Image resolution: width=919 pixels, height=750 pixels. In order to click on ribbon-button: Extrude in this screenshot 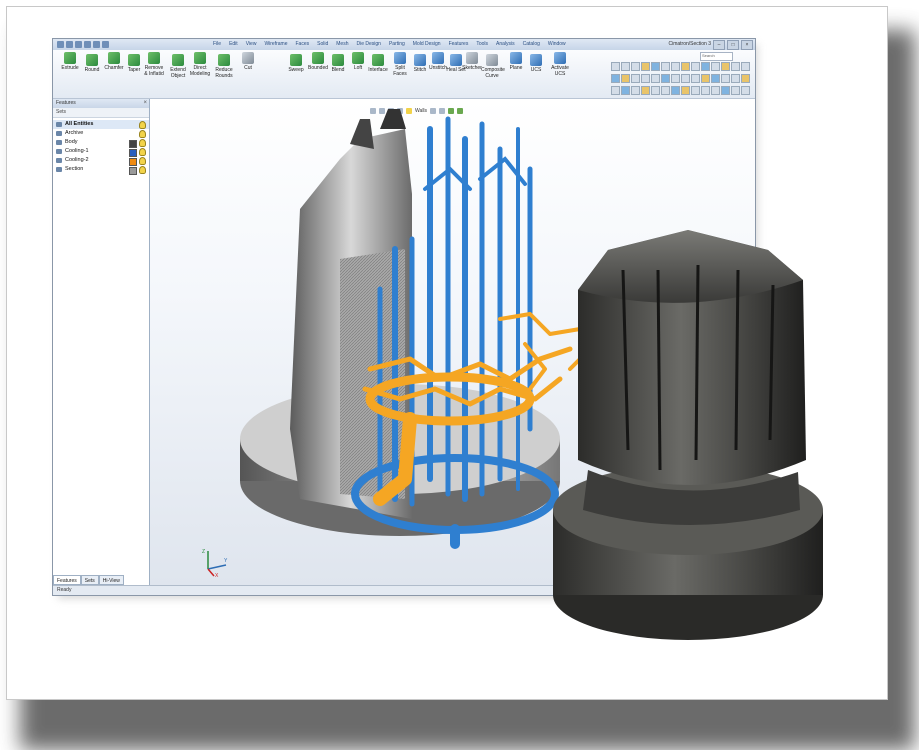, I will do `click(70, 61)`.